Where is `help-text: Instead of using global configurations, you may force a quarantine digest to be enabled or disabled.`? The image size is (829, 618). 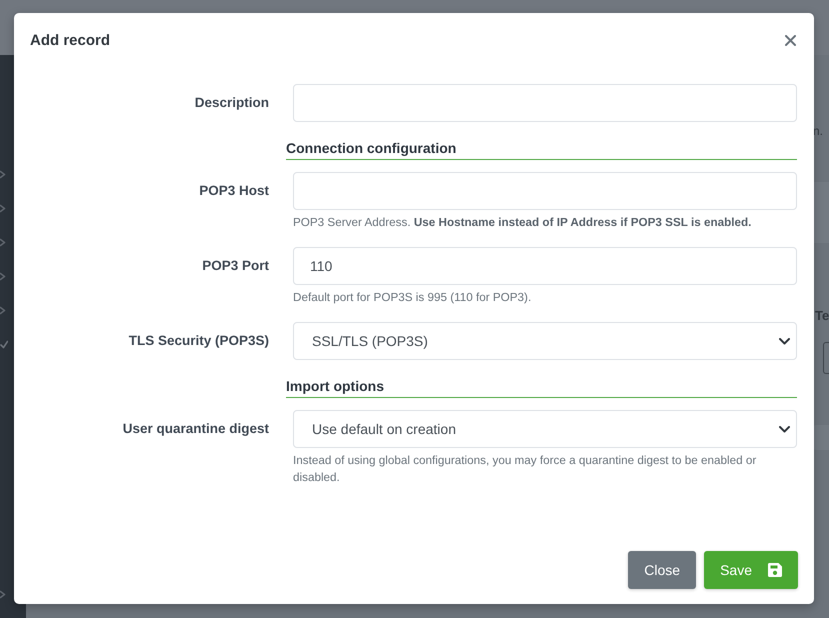 help-text: Instead of using global configurations, you may force a quarantine digest to be enabled or disabled. is located at coordinates (525, 469).